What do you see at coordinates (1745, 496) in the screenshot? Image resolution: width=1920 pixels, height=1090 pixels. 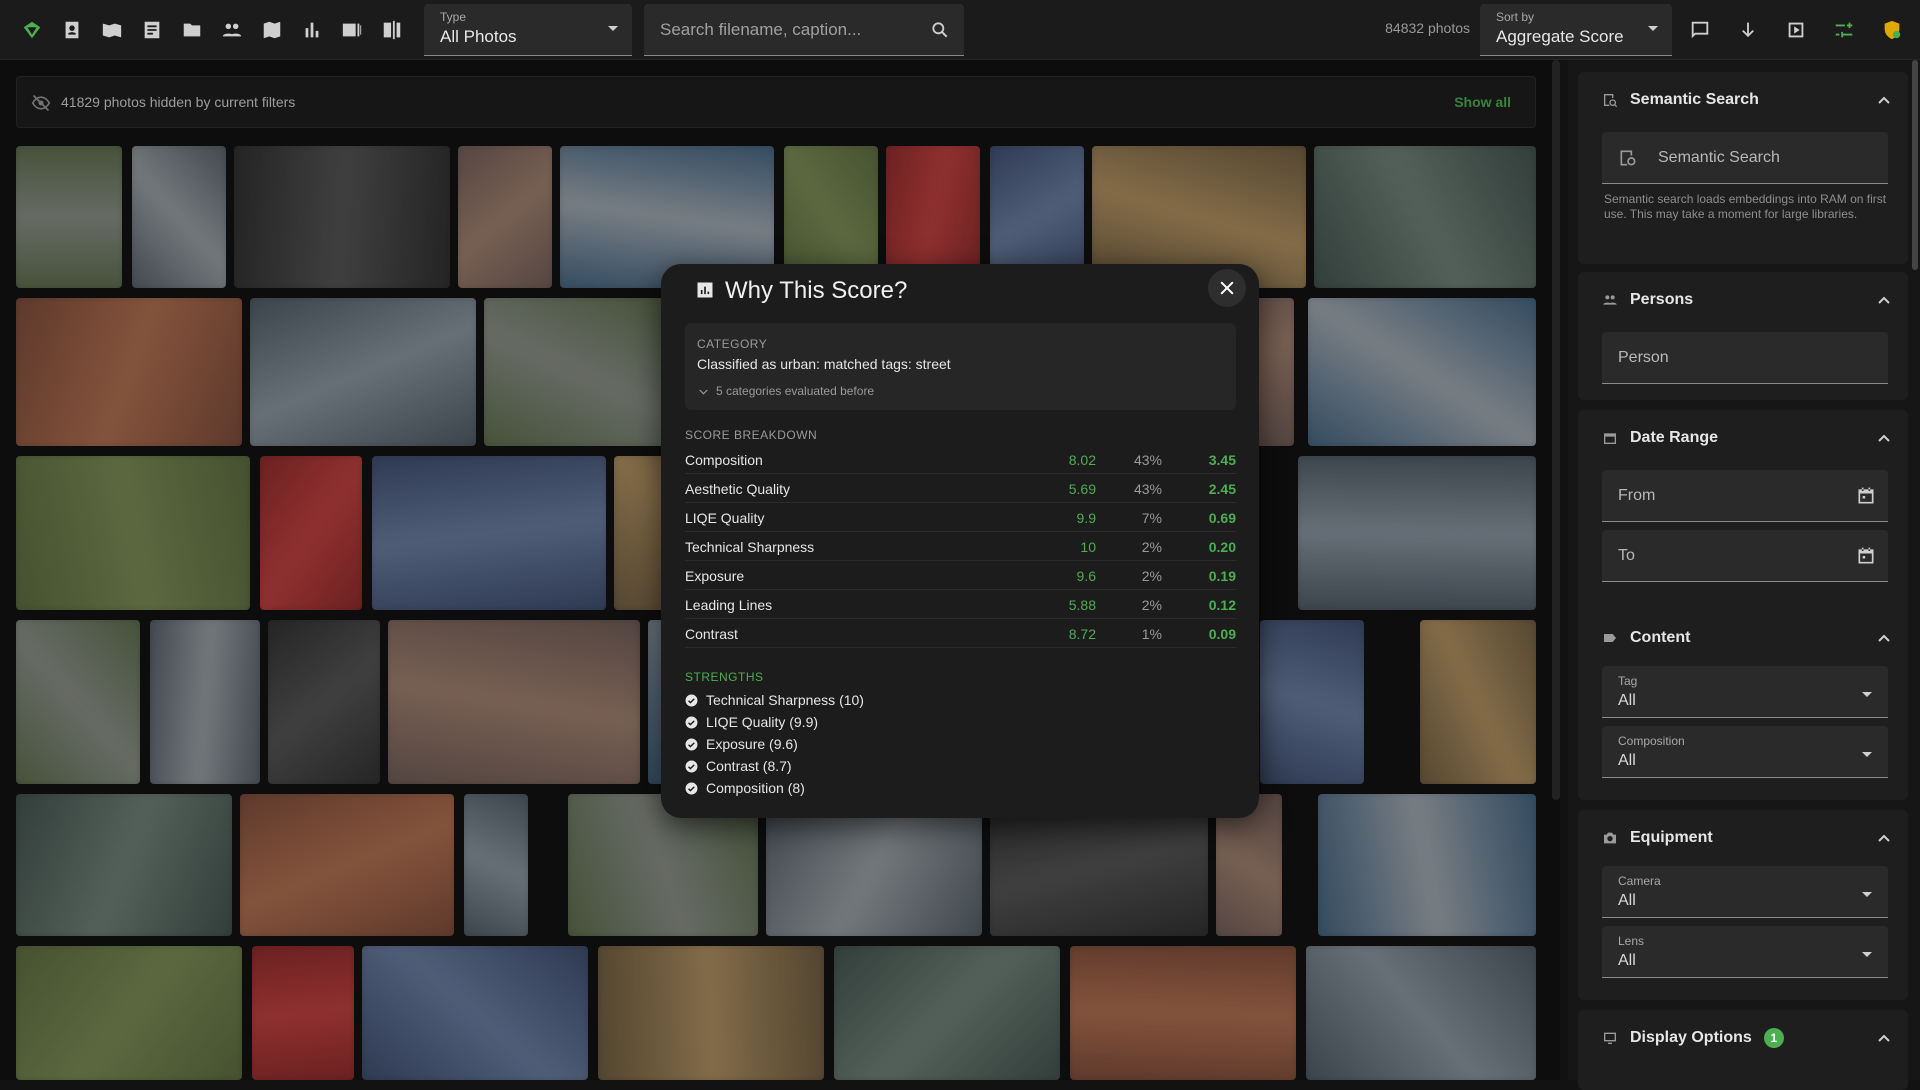 I see `date-from-field: From` at bounding box center [1745, 496].